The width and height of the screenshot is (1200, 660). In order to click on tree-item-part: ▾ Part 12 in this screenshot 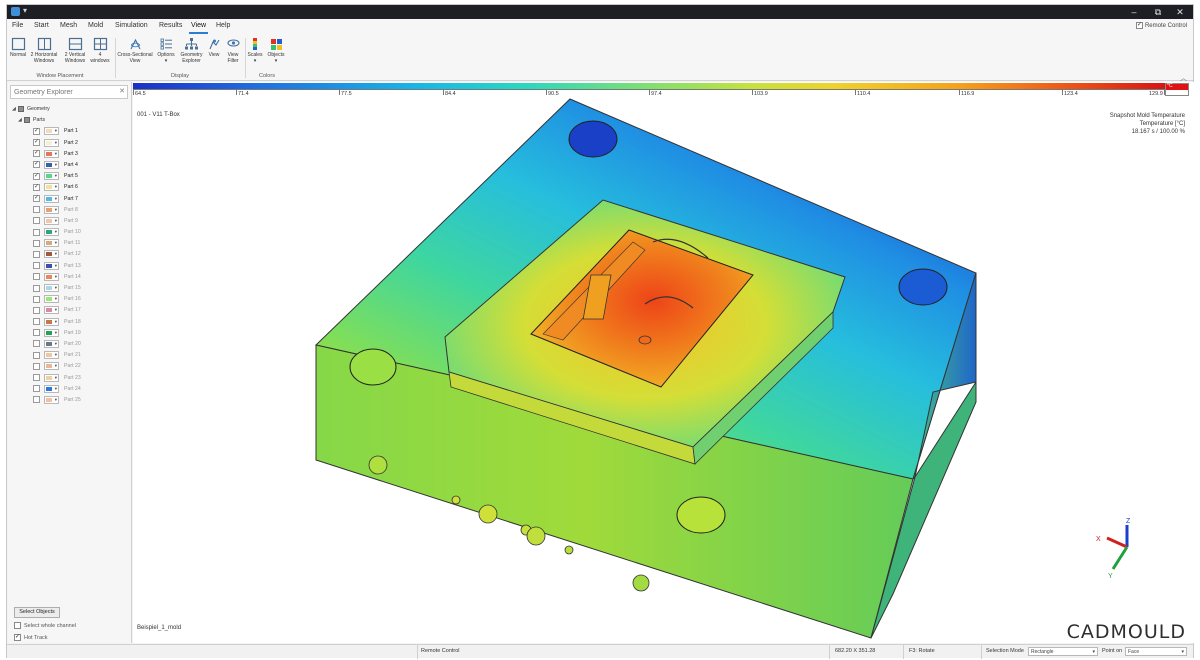, I will do `click(71, 254)`.